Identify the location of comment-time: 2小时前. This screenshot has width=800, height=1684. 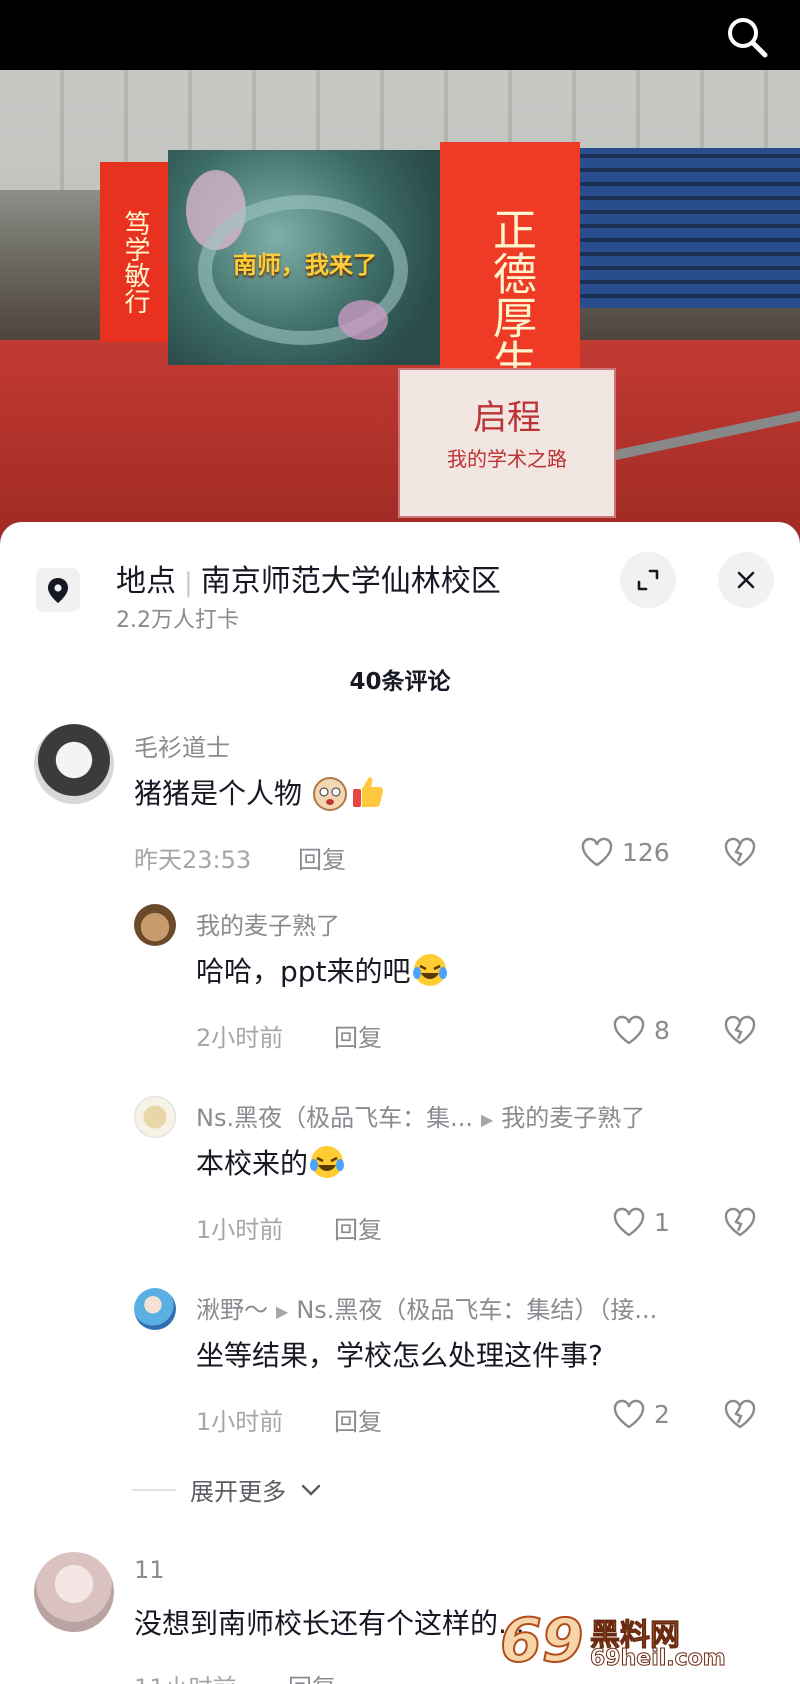
(240, 1038).